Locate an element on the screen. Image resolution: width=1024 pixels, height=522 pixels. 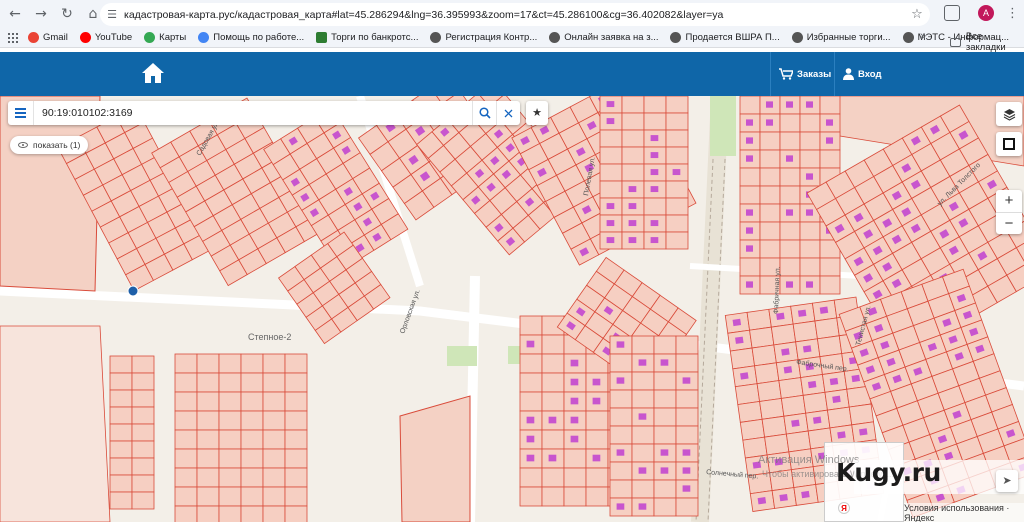
zoom-in-button: + is located at coordinates (1009, 201).